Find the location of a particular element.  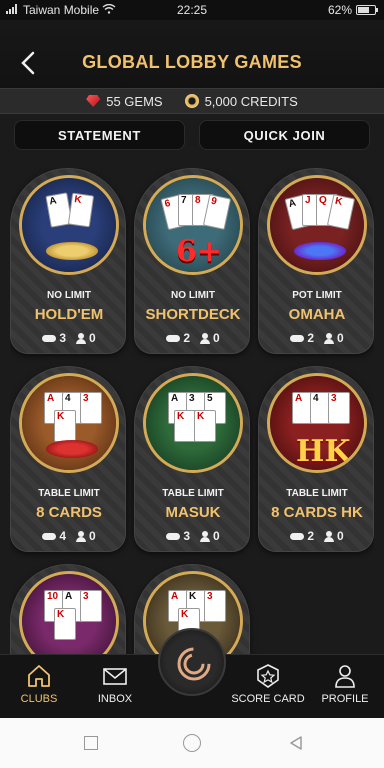

status-bar: Taiwan Mobile 22:25 62% is located at coordinates (192, 10).